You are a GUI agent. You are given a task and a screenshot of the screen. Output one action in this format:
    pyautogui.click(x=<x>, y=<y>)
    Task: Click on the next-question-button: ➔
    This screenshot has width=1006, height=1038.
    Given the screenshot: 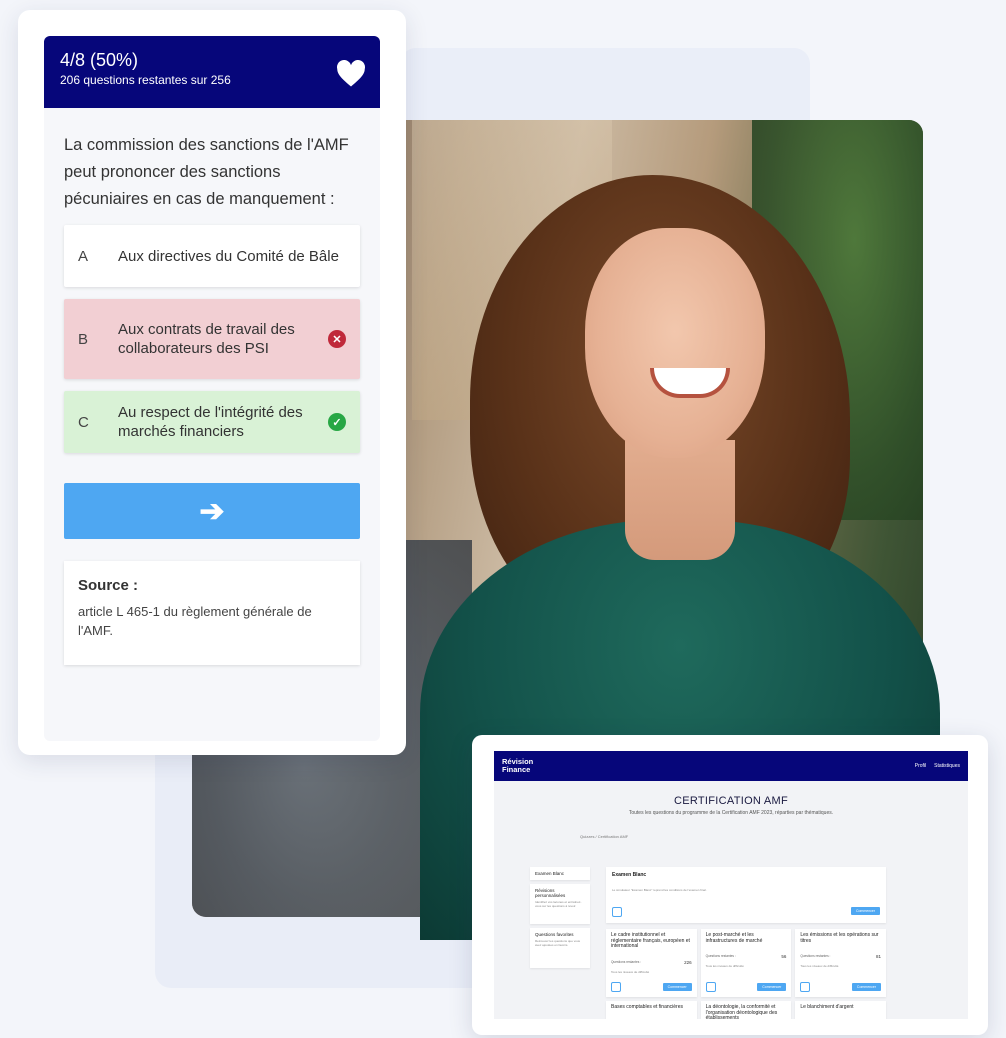 What is the action you would take?
    pyautogui.click(x=212, y=511)
    